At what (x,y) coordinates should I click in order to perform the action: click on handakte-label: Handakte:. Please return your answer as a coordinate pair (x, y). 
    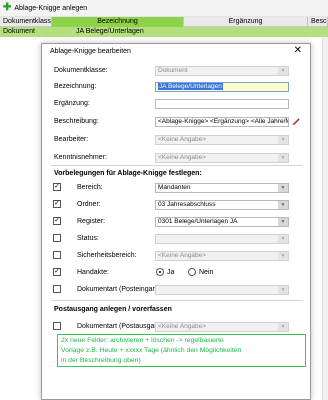
    Looking at the image, I should click on (93, 272).